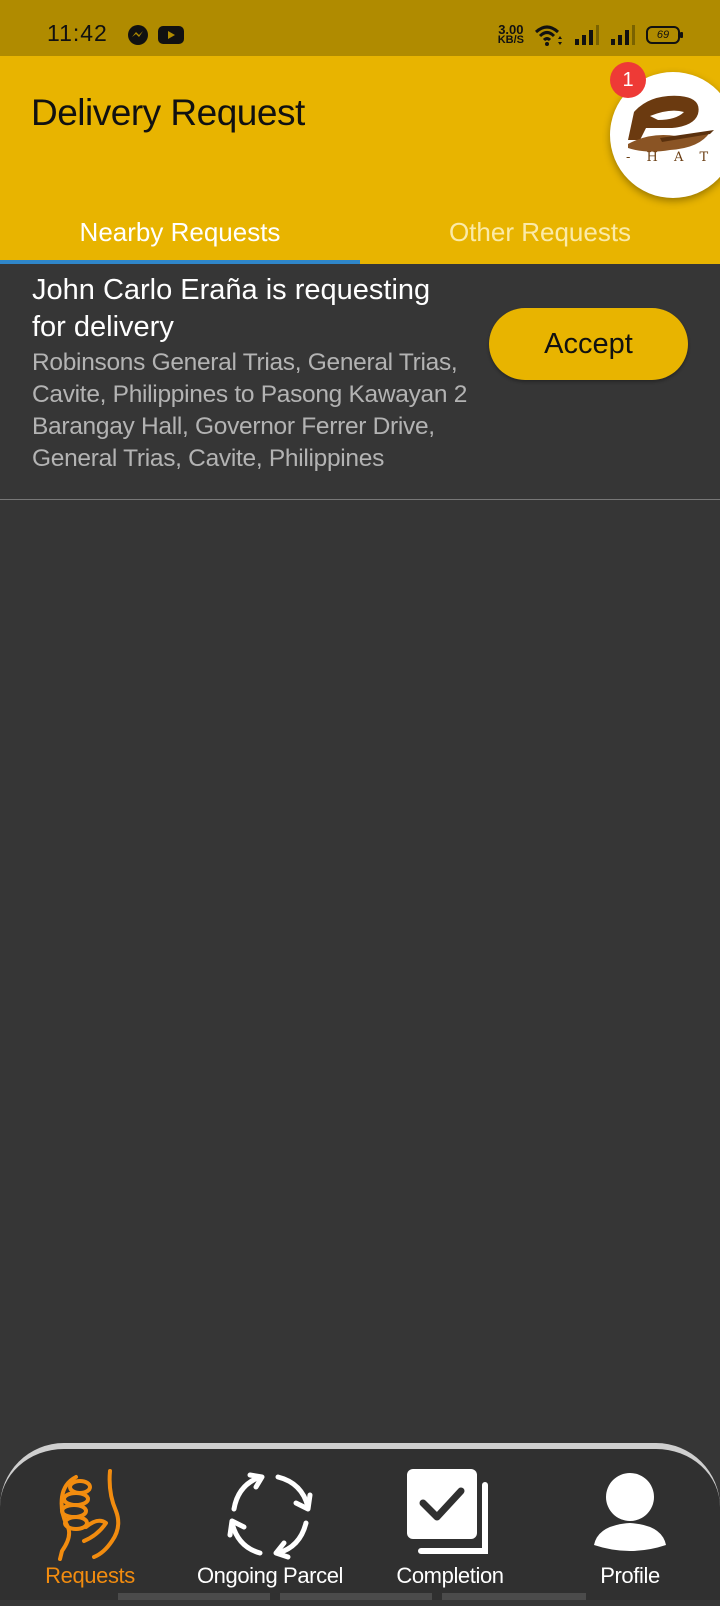 Image resolution: width=720 pixels, height=1606 pixels. I want to click on tab-nearby-requests: Nearby Requests, so click(180, 236).